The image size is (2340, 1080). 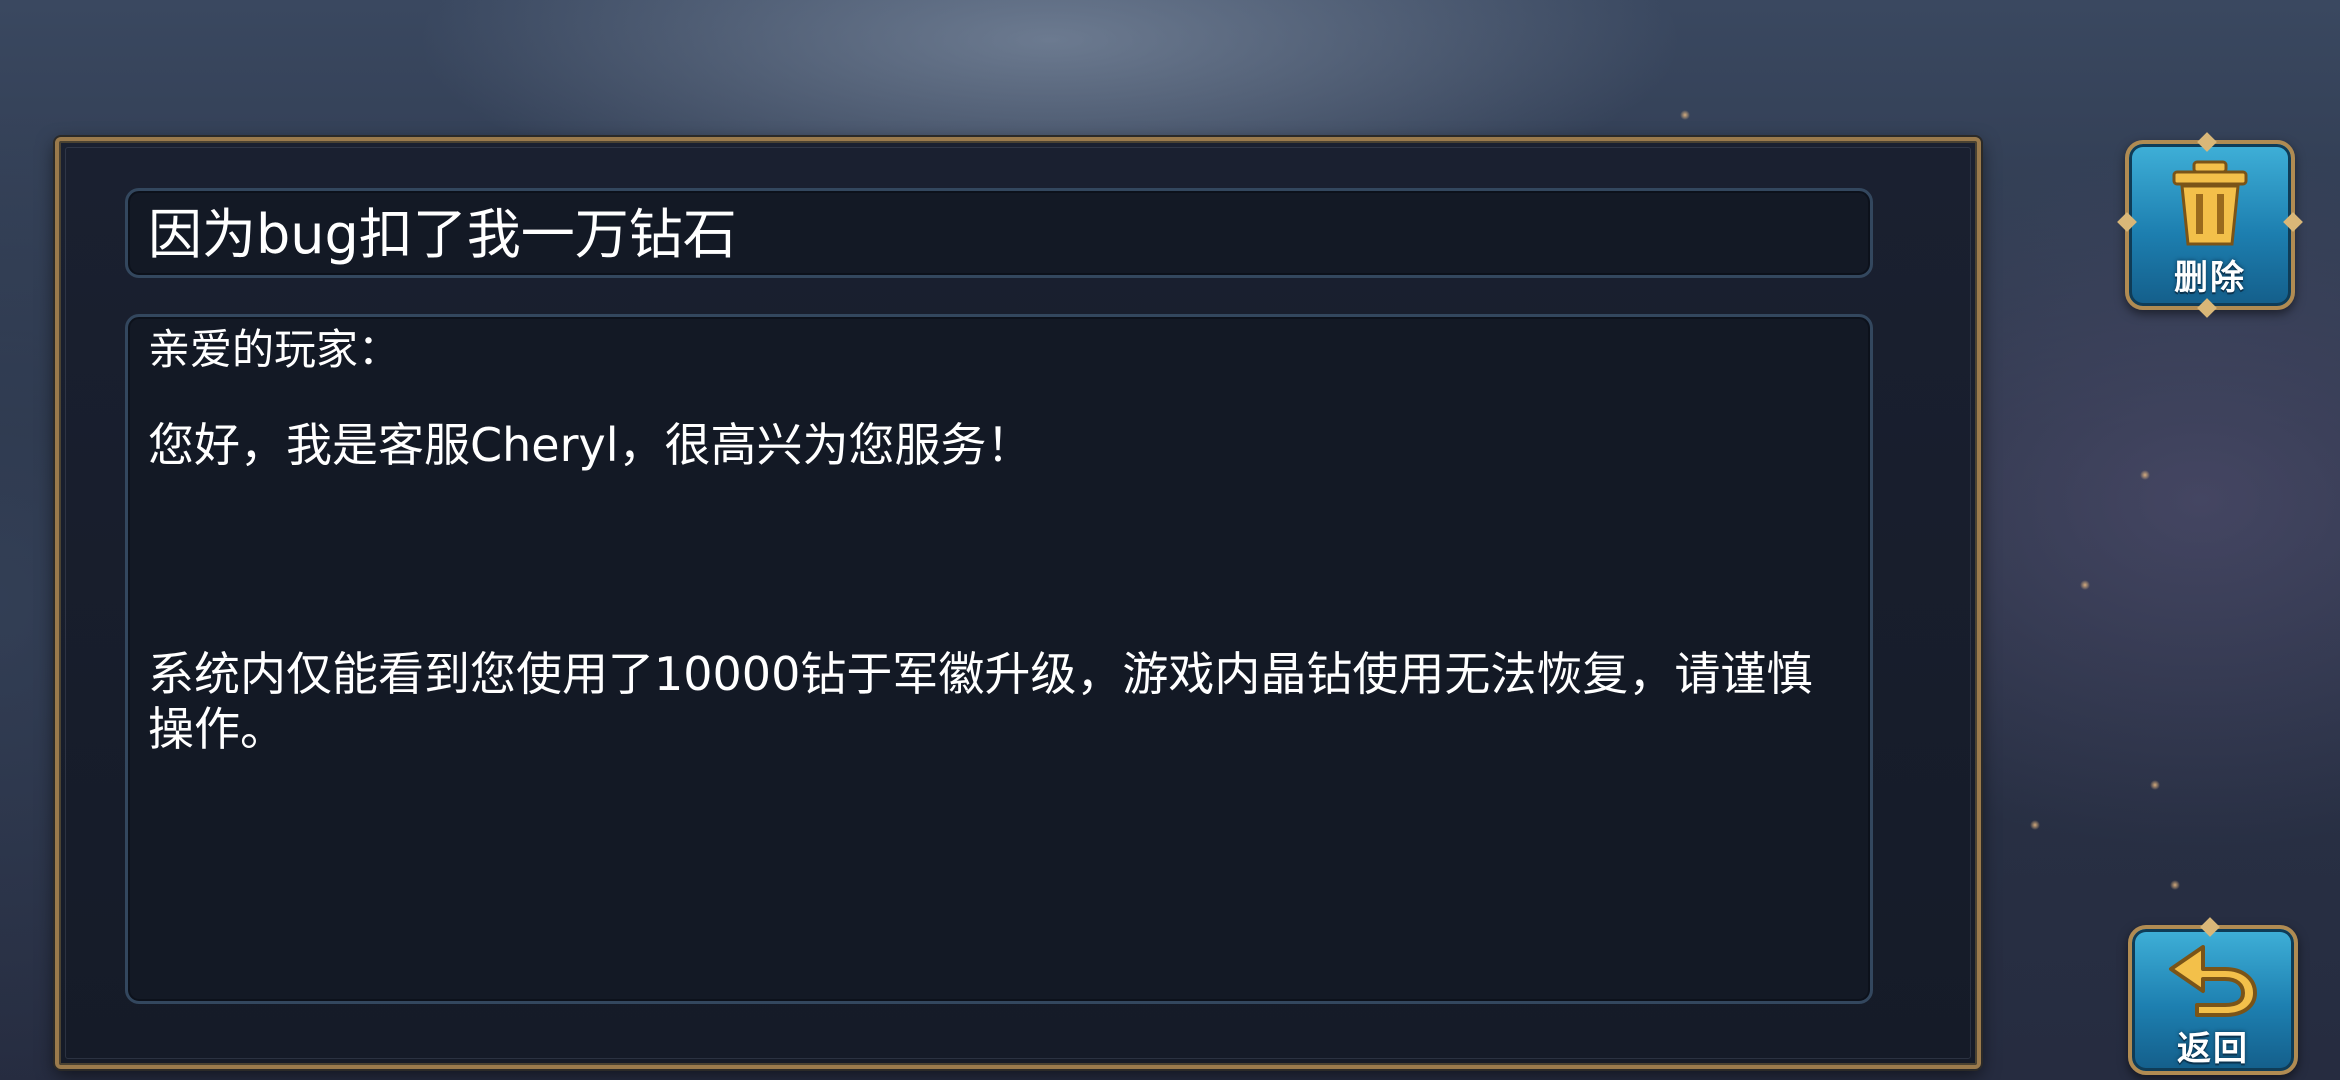 I want to click on back-button: 返回, so click(x=2213, y=996).